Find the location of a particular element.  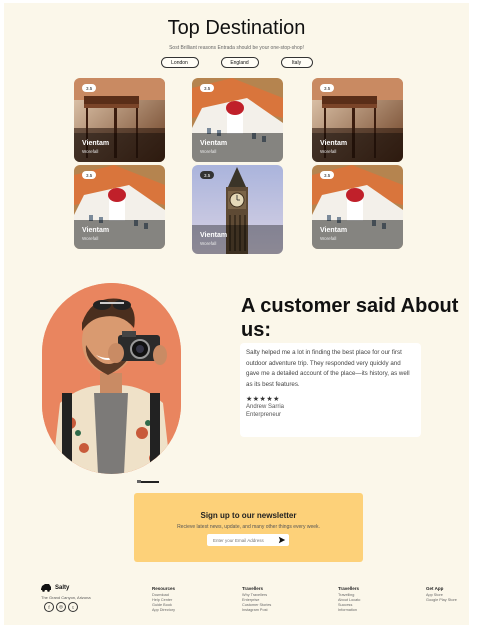

filter-england: England is located at coordinates (239, 62).